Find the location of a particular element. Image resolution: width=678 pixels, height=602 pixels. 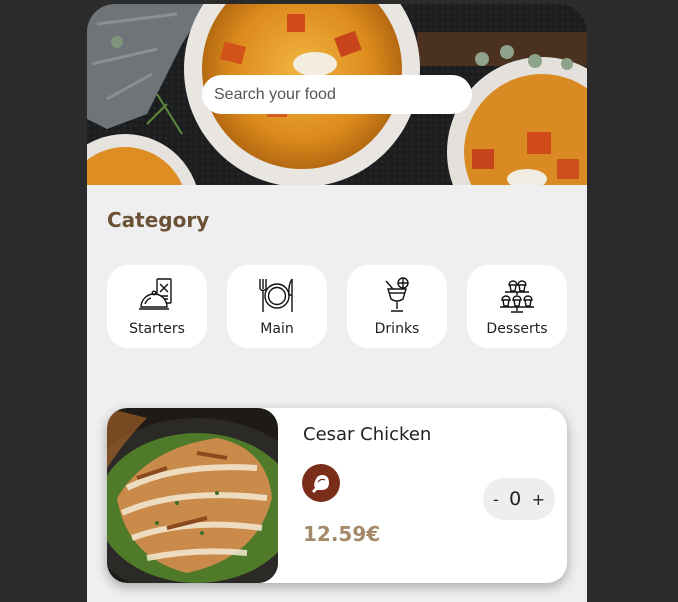

category-desserts: Desserts is located at coordinates (517, 306).